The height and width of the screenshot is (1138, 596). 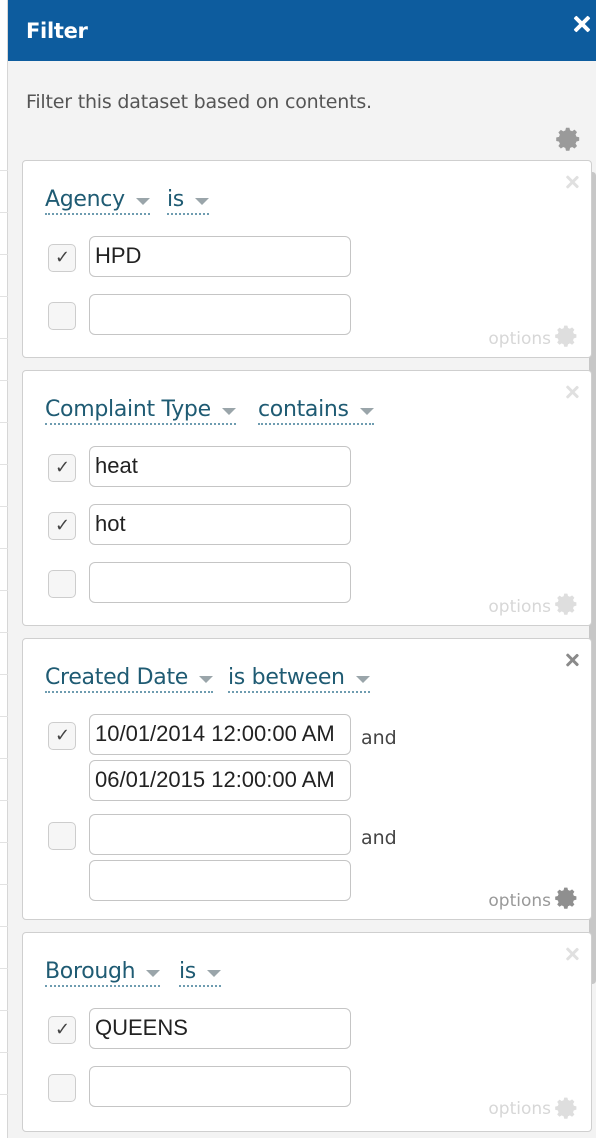 I want to click on column-dropdown: Agency, so click(x=97, y=201).